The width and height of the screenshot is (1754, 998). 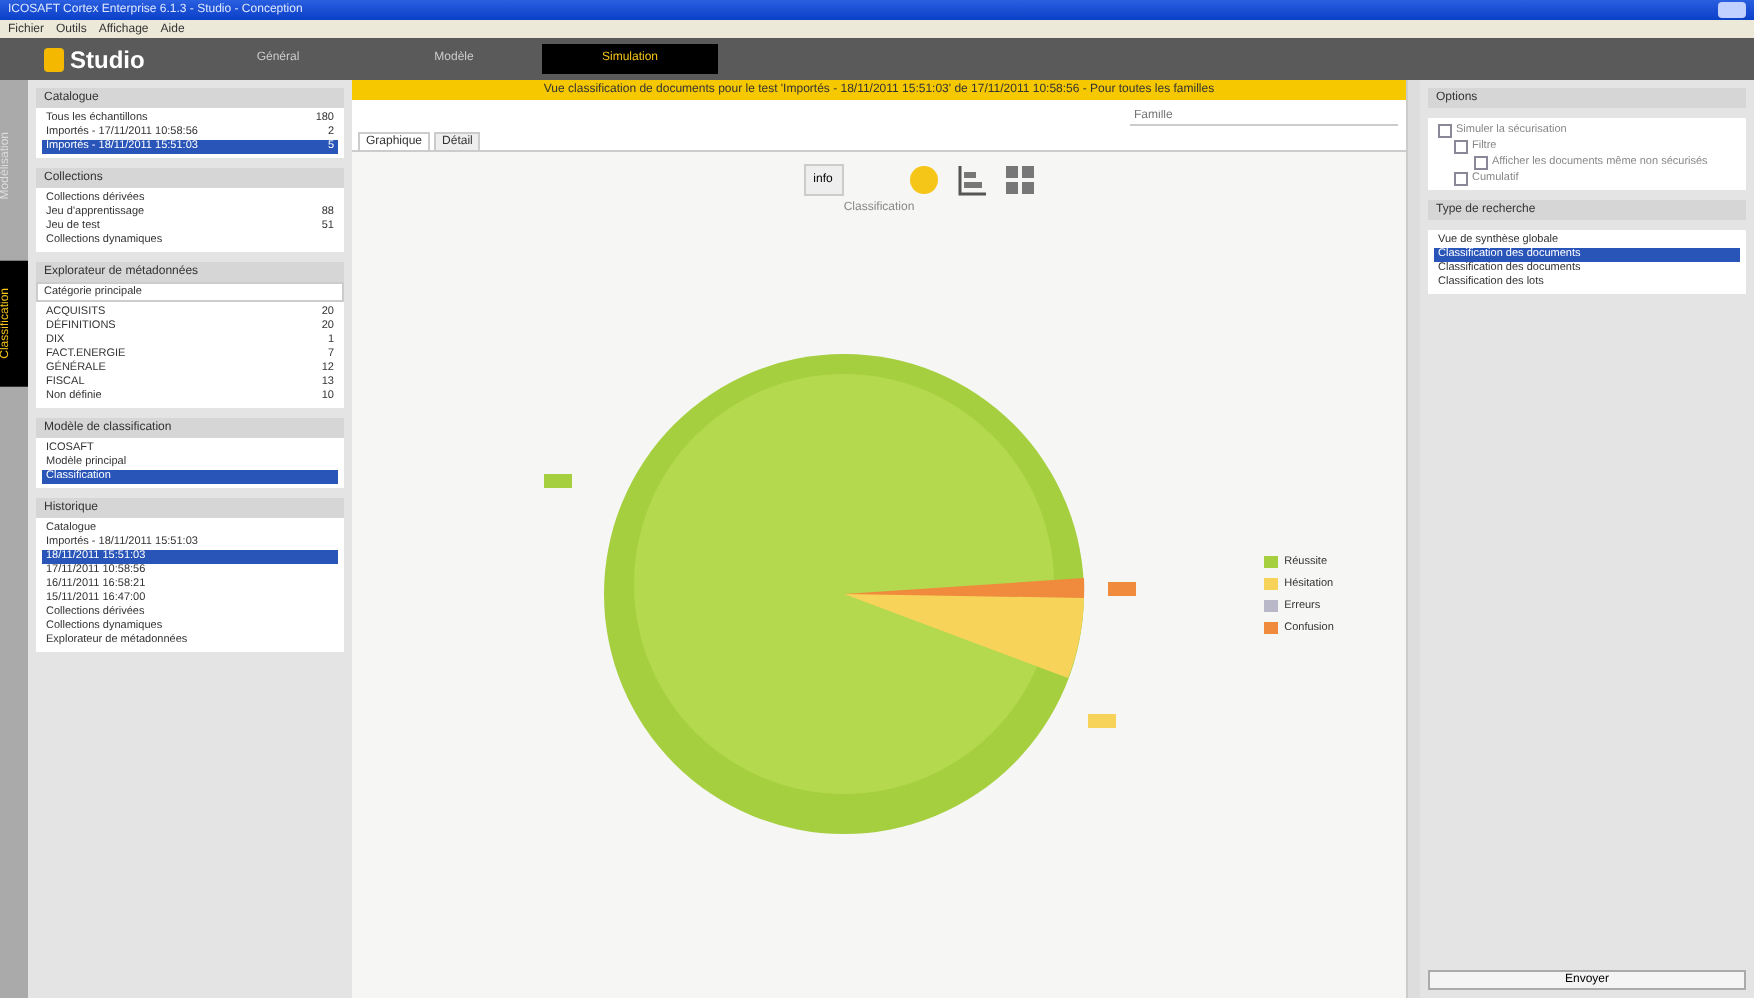 What do you see at coordinates (54, 59) in the screenshot?
I see `logo-icon` at bounding box center [54, 59].